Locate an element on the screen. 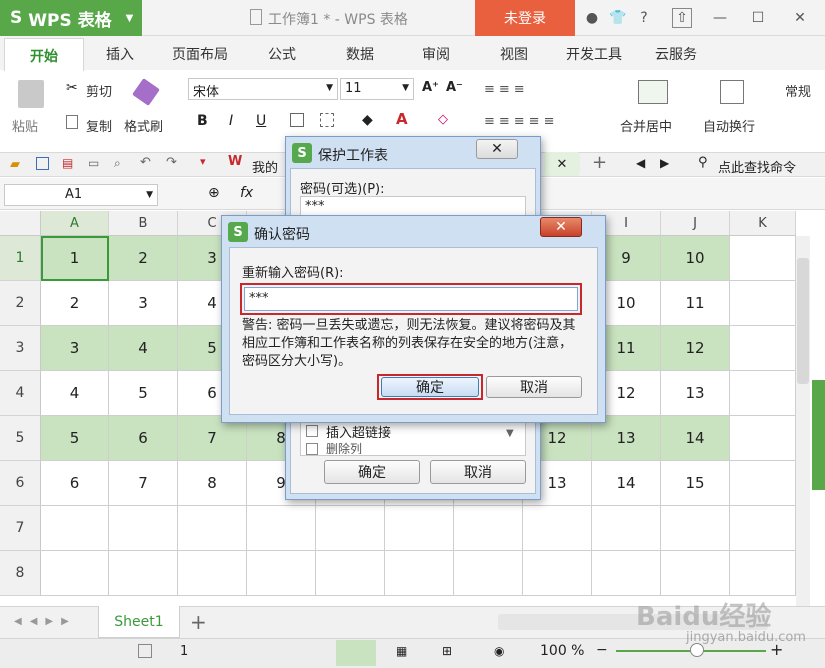  confirm-close-button: ✕ is located at coordinates (561, 227).